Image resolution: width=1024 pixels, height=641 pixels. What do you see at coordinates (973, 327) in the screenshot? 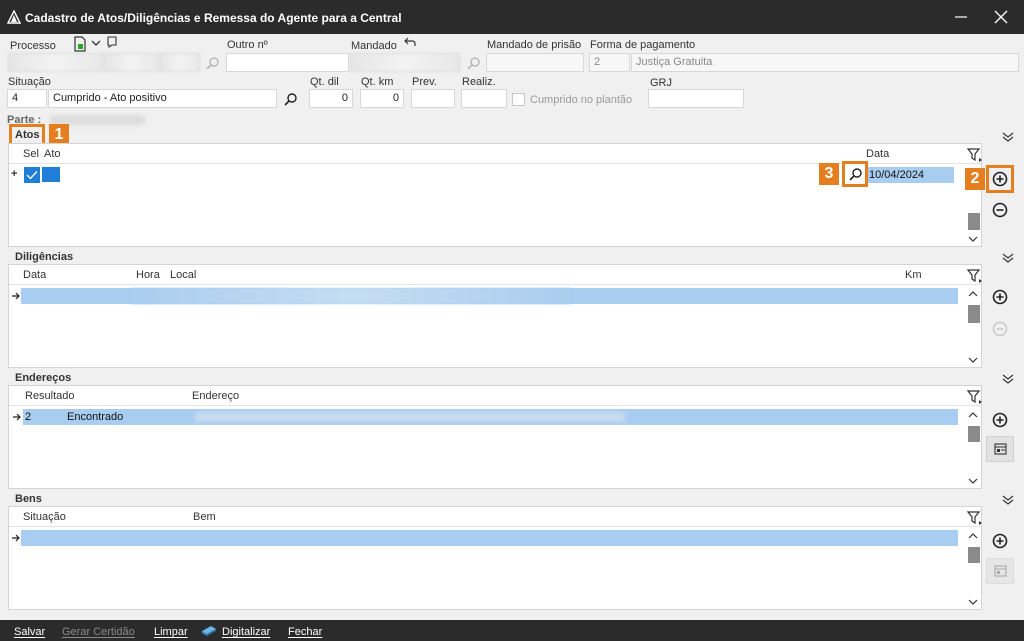
I see `diligencias-scrollbar` at bounding box center [973, 327].